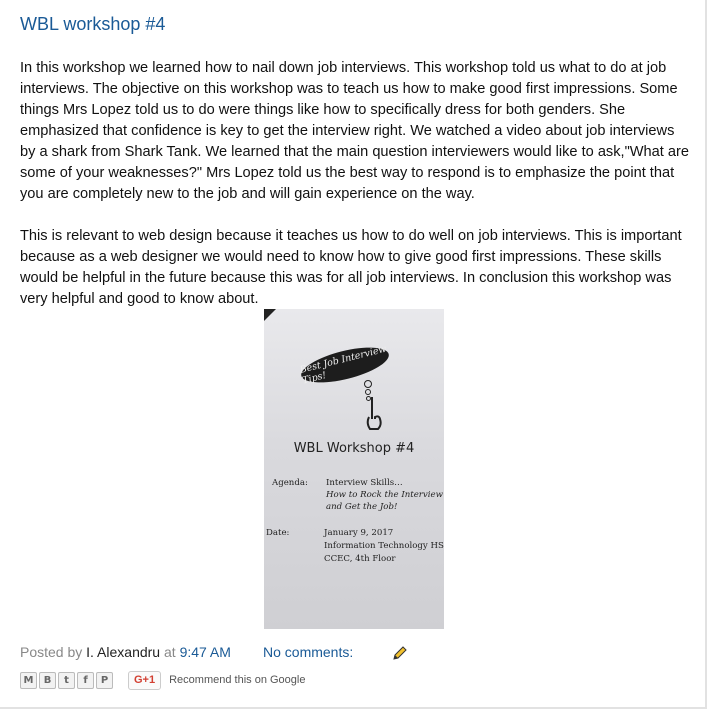 This screenshot has width=710, height=713. Describe the element at coordinates (278, 533) in the screenshot. I see `date-label: Date:` at that location.